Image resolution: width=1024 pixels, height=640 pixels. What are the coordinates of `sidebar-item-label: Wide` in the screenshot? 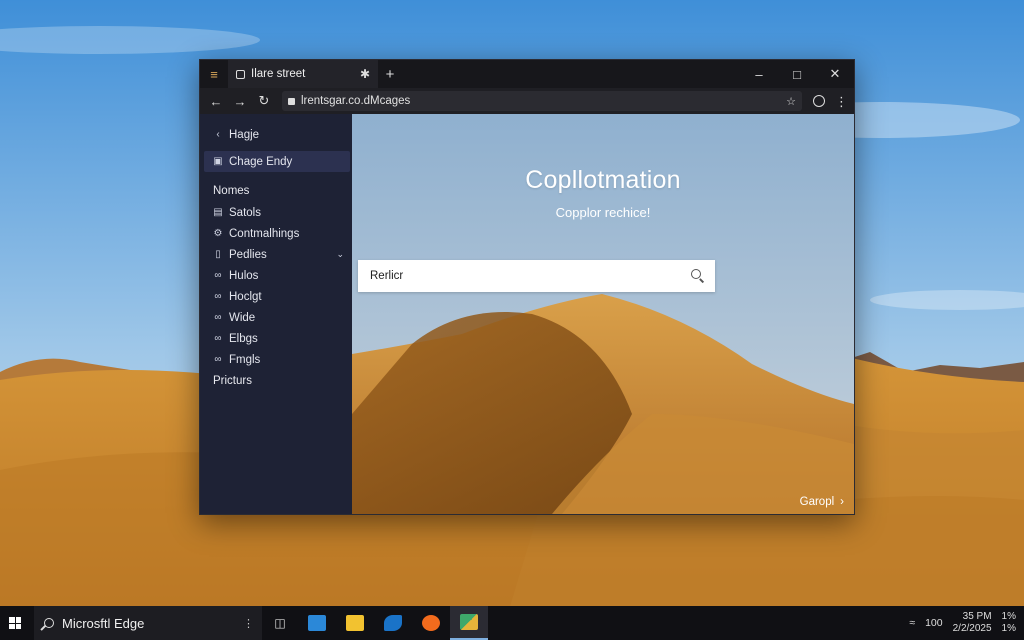 It's located at (242, 317).